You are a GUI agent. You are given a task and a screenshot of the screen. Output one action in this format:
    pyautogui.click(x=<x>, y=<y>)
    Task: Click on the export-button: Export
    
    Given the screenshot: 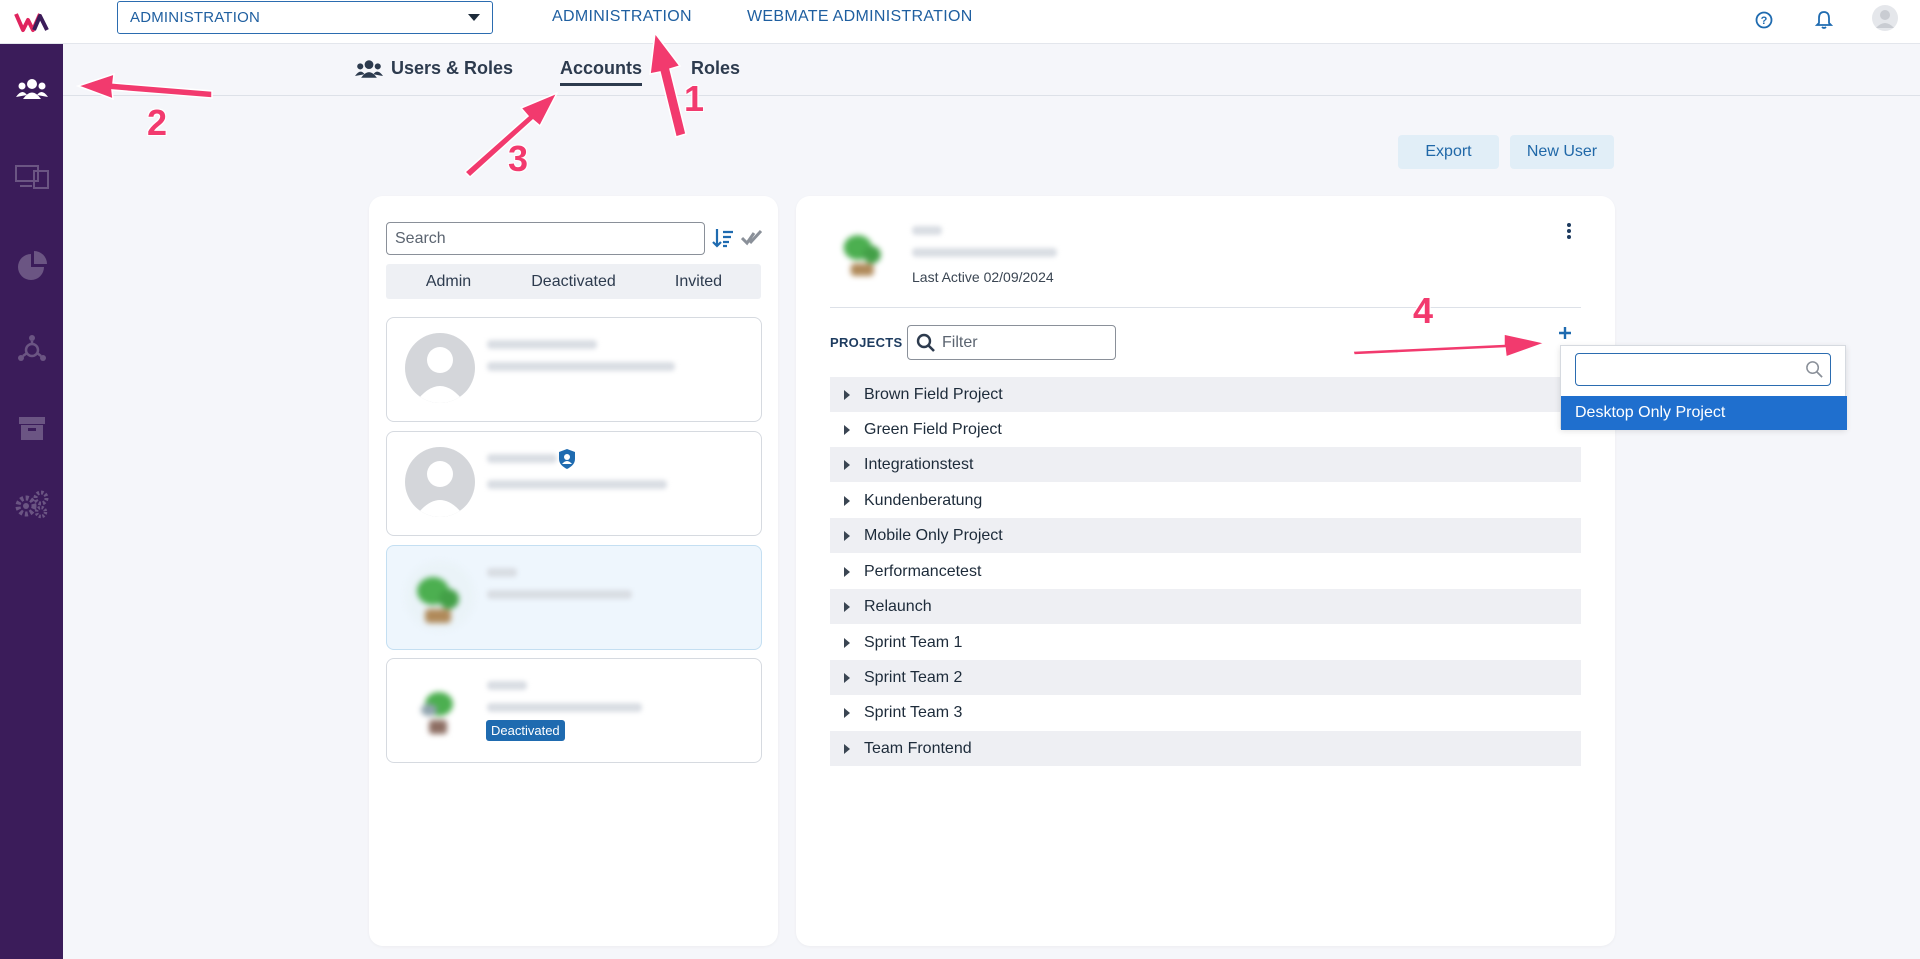 What is the action you would take?
    pyautogui.click(x=1448, y=152)
    